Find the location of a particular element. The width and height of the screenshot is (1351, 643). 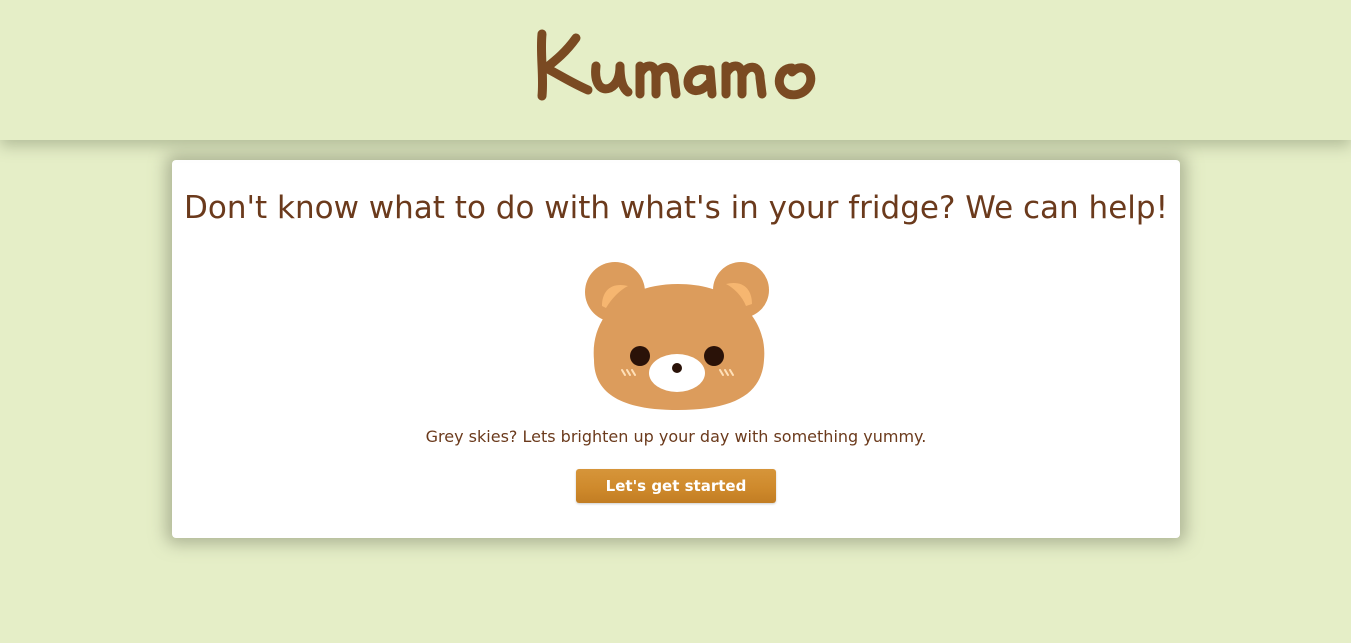

get-started-button: Let's get started is located at coordinates (676, 486).